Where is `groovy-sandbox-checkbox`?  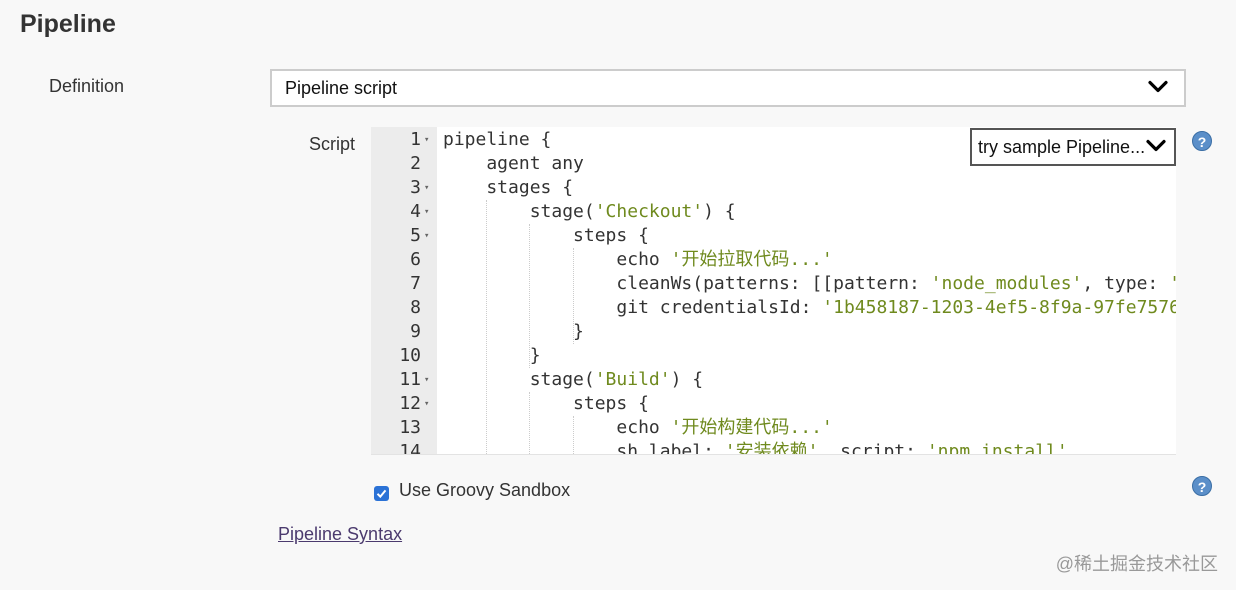
groovy-sandbox-checkbox is located at coordinates (381, 493).